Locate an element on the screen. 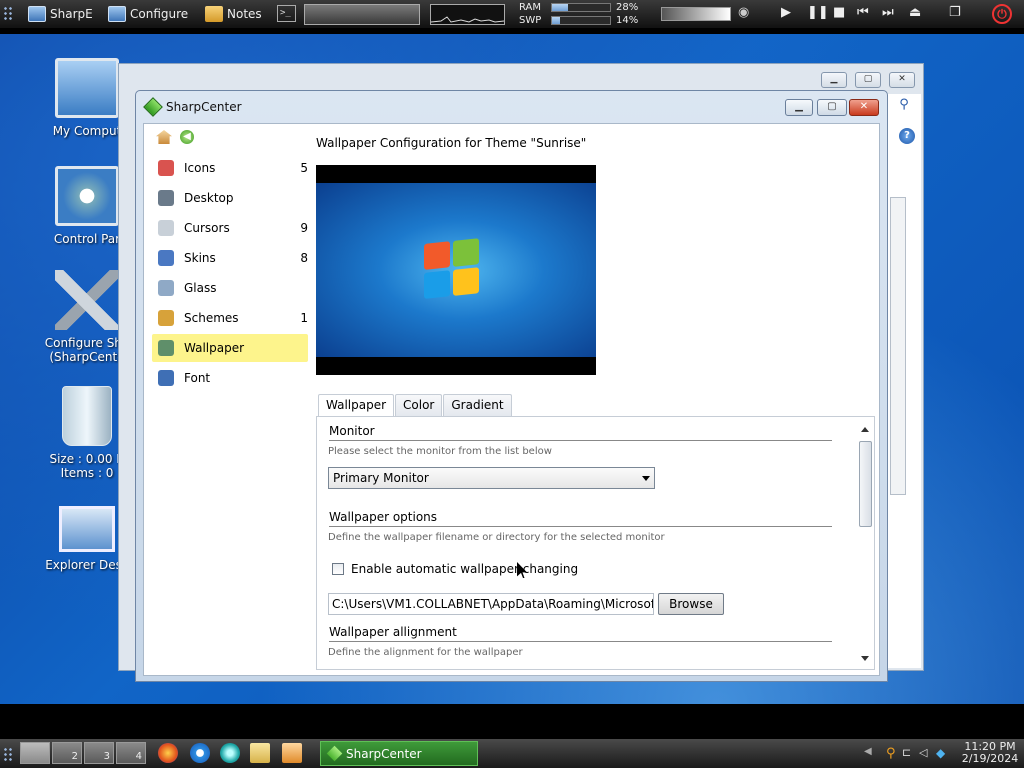  scroll-down-icon is located at coordinates (865, 658).